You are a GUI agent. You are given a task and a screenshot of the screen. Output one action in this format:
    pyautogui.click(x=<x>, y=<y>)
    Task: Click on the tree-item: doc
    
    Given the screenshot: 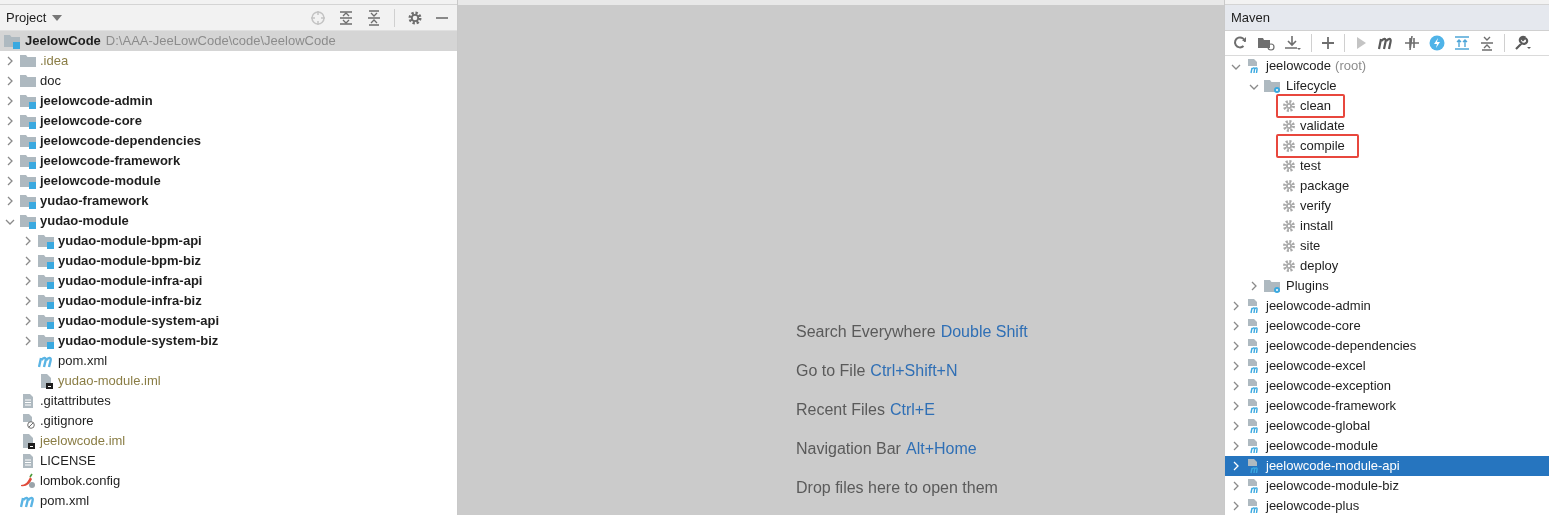 What is the action you would take?
    pyautogui.click(x=228, y=81)
    